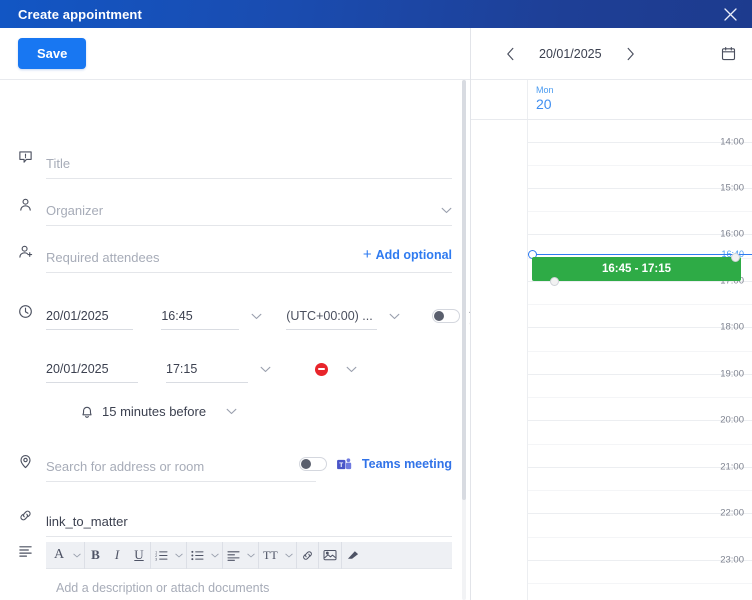 This screenshot has width=752, height=600. I want to click on align-button, so click(233, 555).